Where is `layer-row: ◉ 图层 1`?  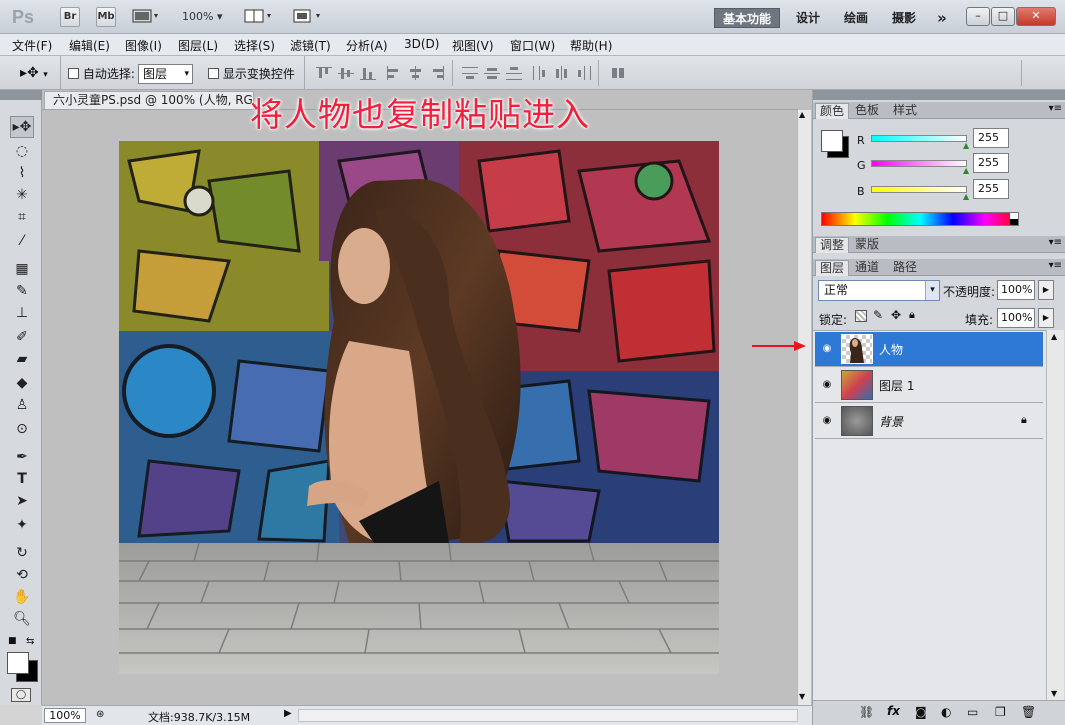 layer-row: ◉ 图层 1 is located at coordinates (929, 385).